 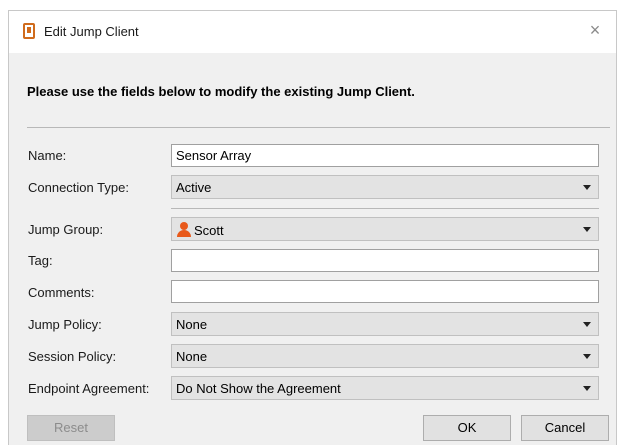 What do you see at coordinates (385, 388) in the screenshot?
I see `endpoint-agreement-select: Do Not Show the Agreement` at bounding box center [385, 388].